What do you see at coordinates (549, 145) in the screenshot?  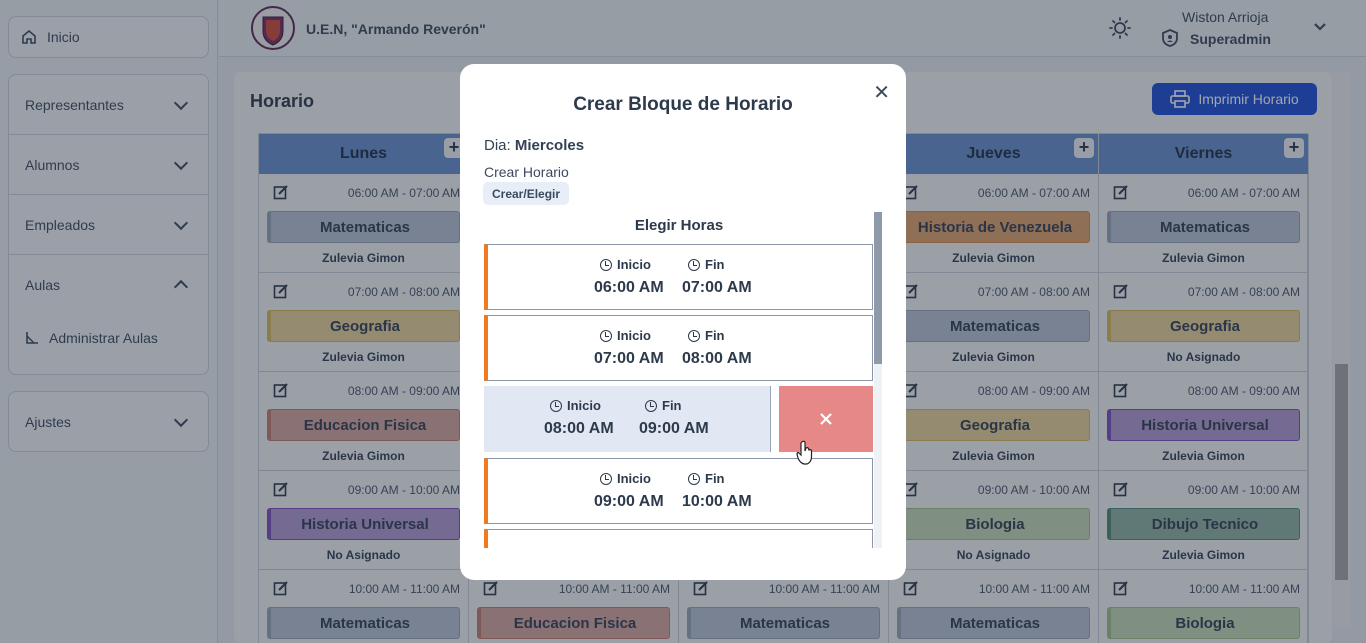 I see `day-value: Miercoles` at bounding box center [549, 145].